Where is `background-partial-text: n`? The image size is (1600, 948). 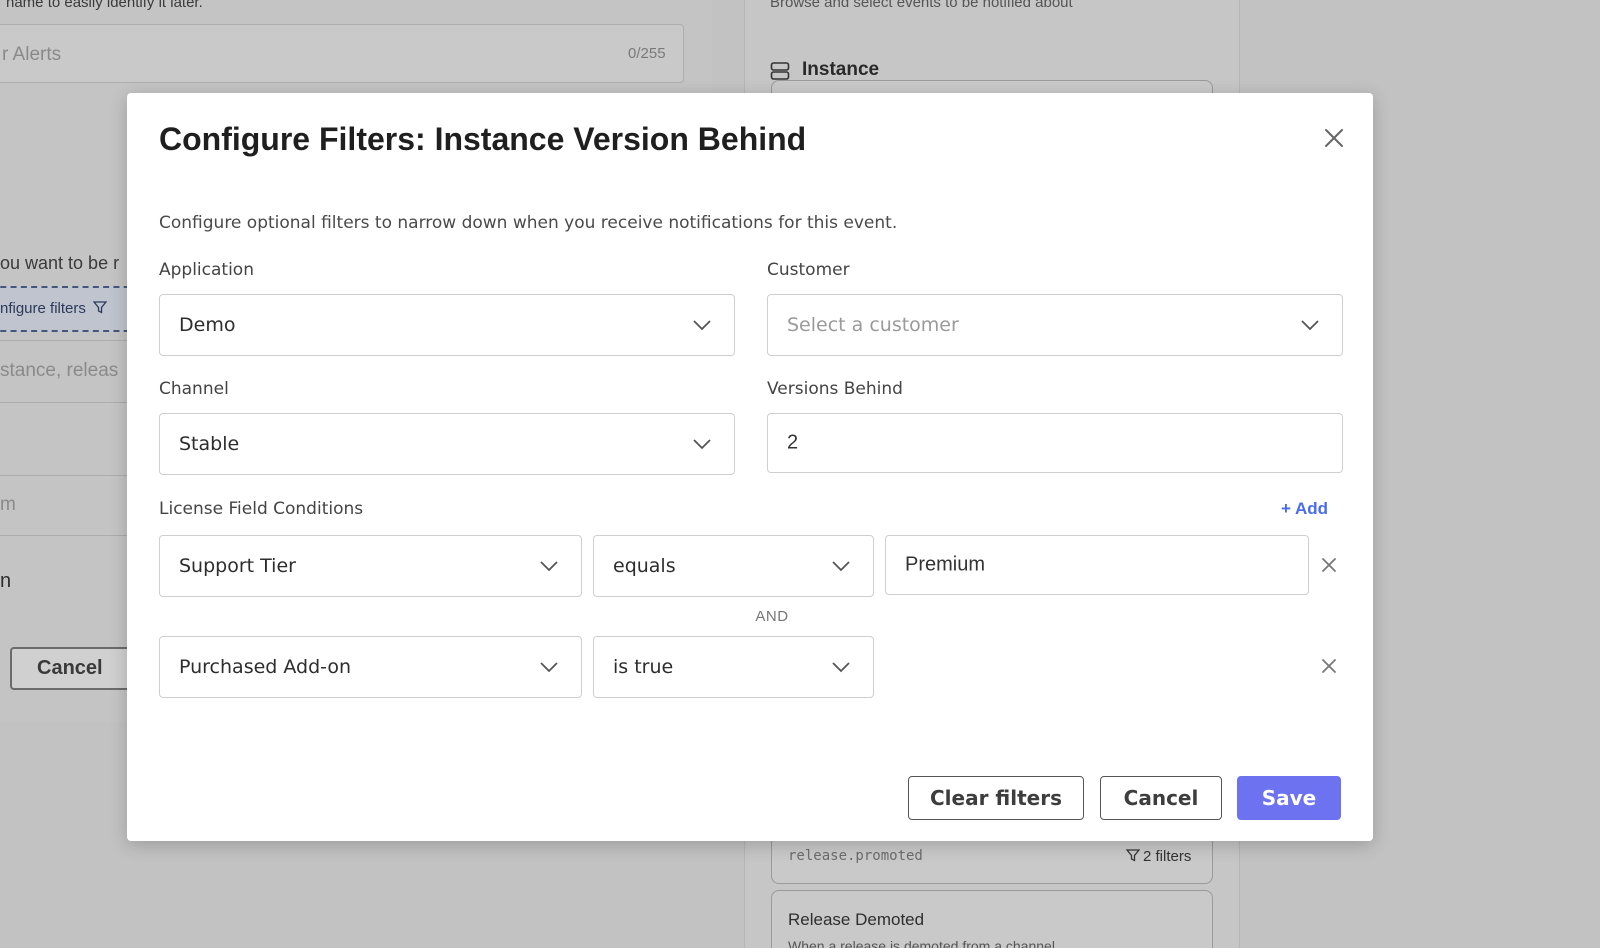 background-partial-text: n is located at coordinates (6, 581).